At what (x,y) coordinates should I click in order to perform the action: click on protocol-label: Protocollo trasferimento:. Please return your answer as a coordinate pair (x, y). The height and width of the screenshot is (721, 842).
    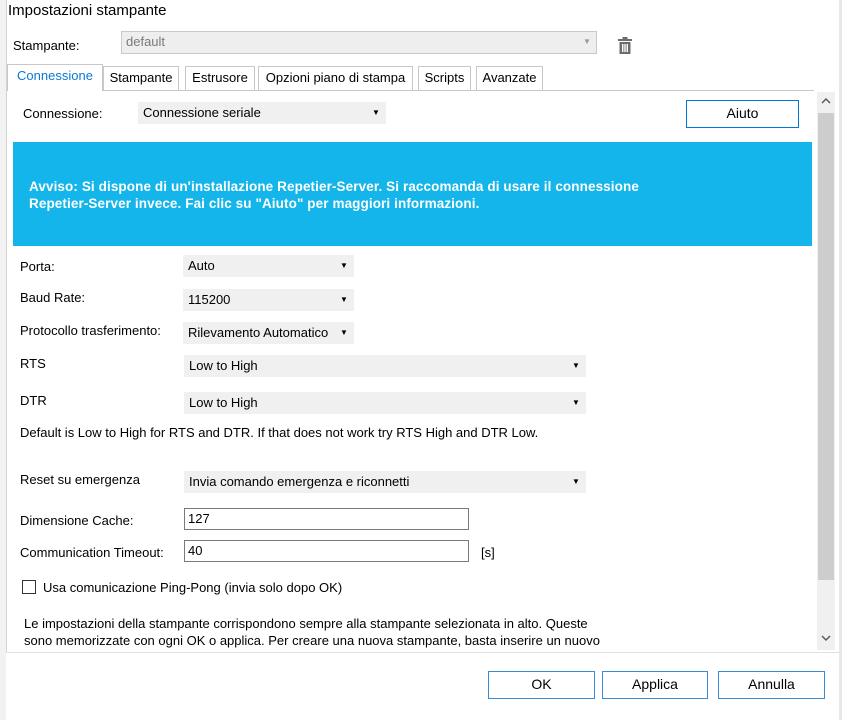
    Looking at the image, I should click on (90, 330).